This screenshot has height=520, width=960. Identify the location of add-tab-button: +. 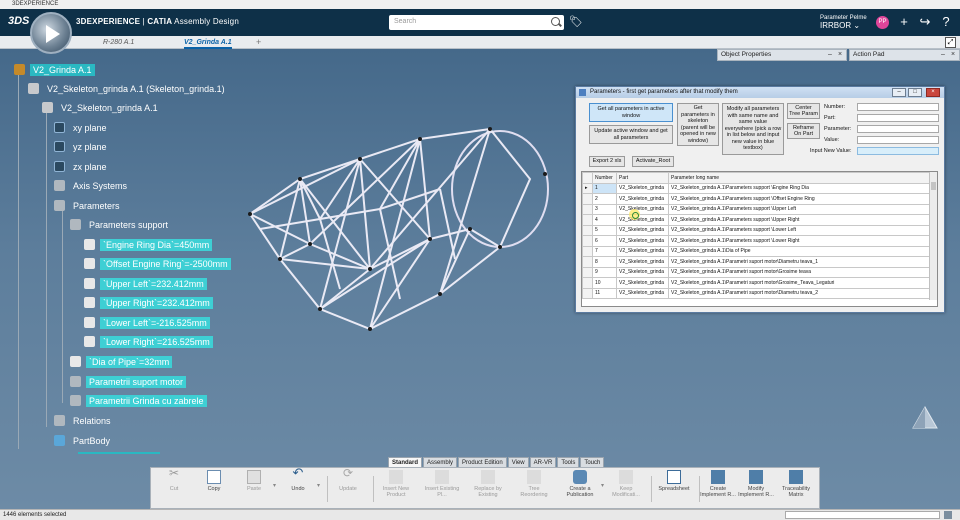
(258, 42).